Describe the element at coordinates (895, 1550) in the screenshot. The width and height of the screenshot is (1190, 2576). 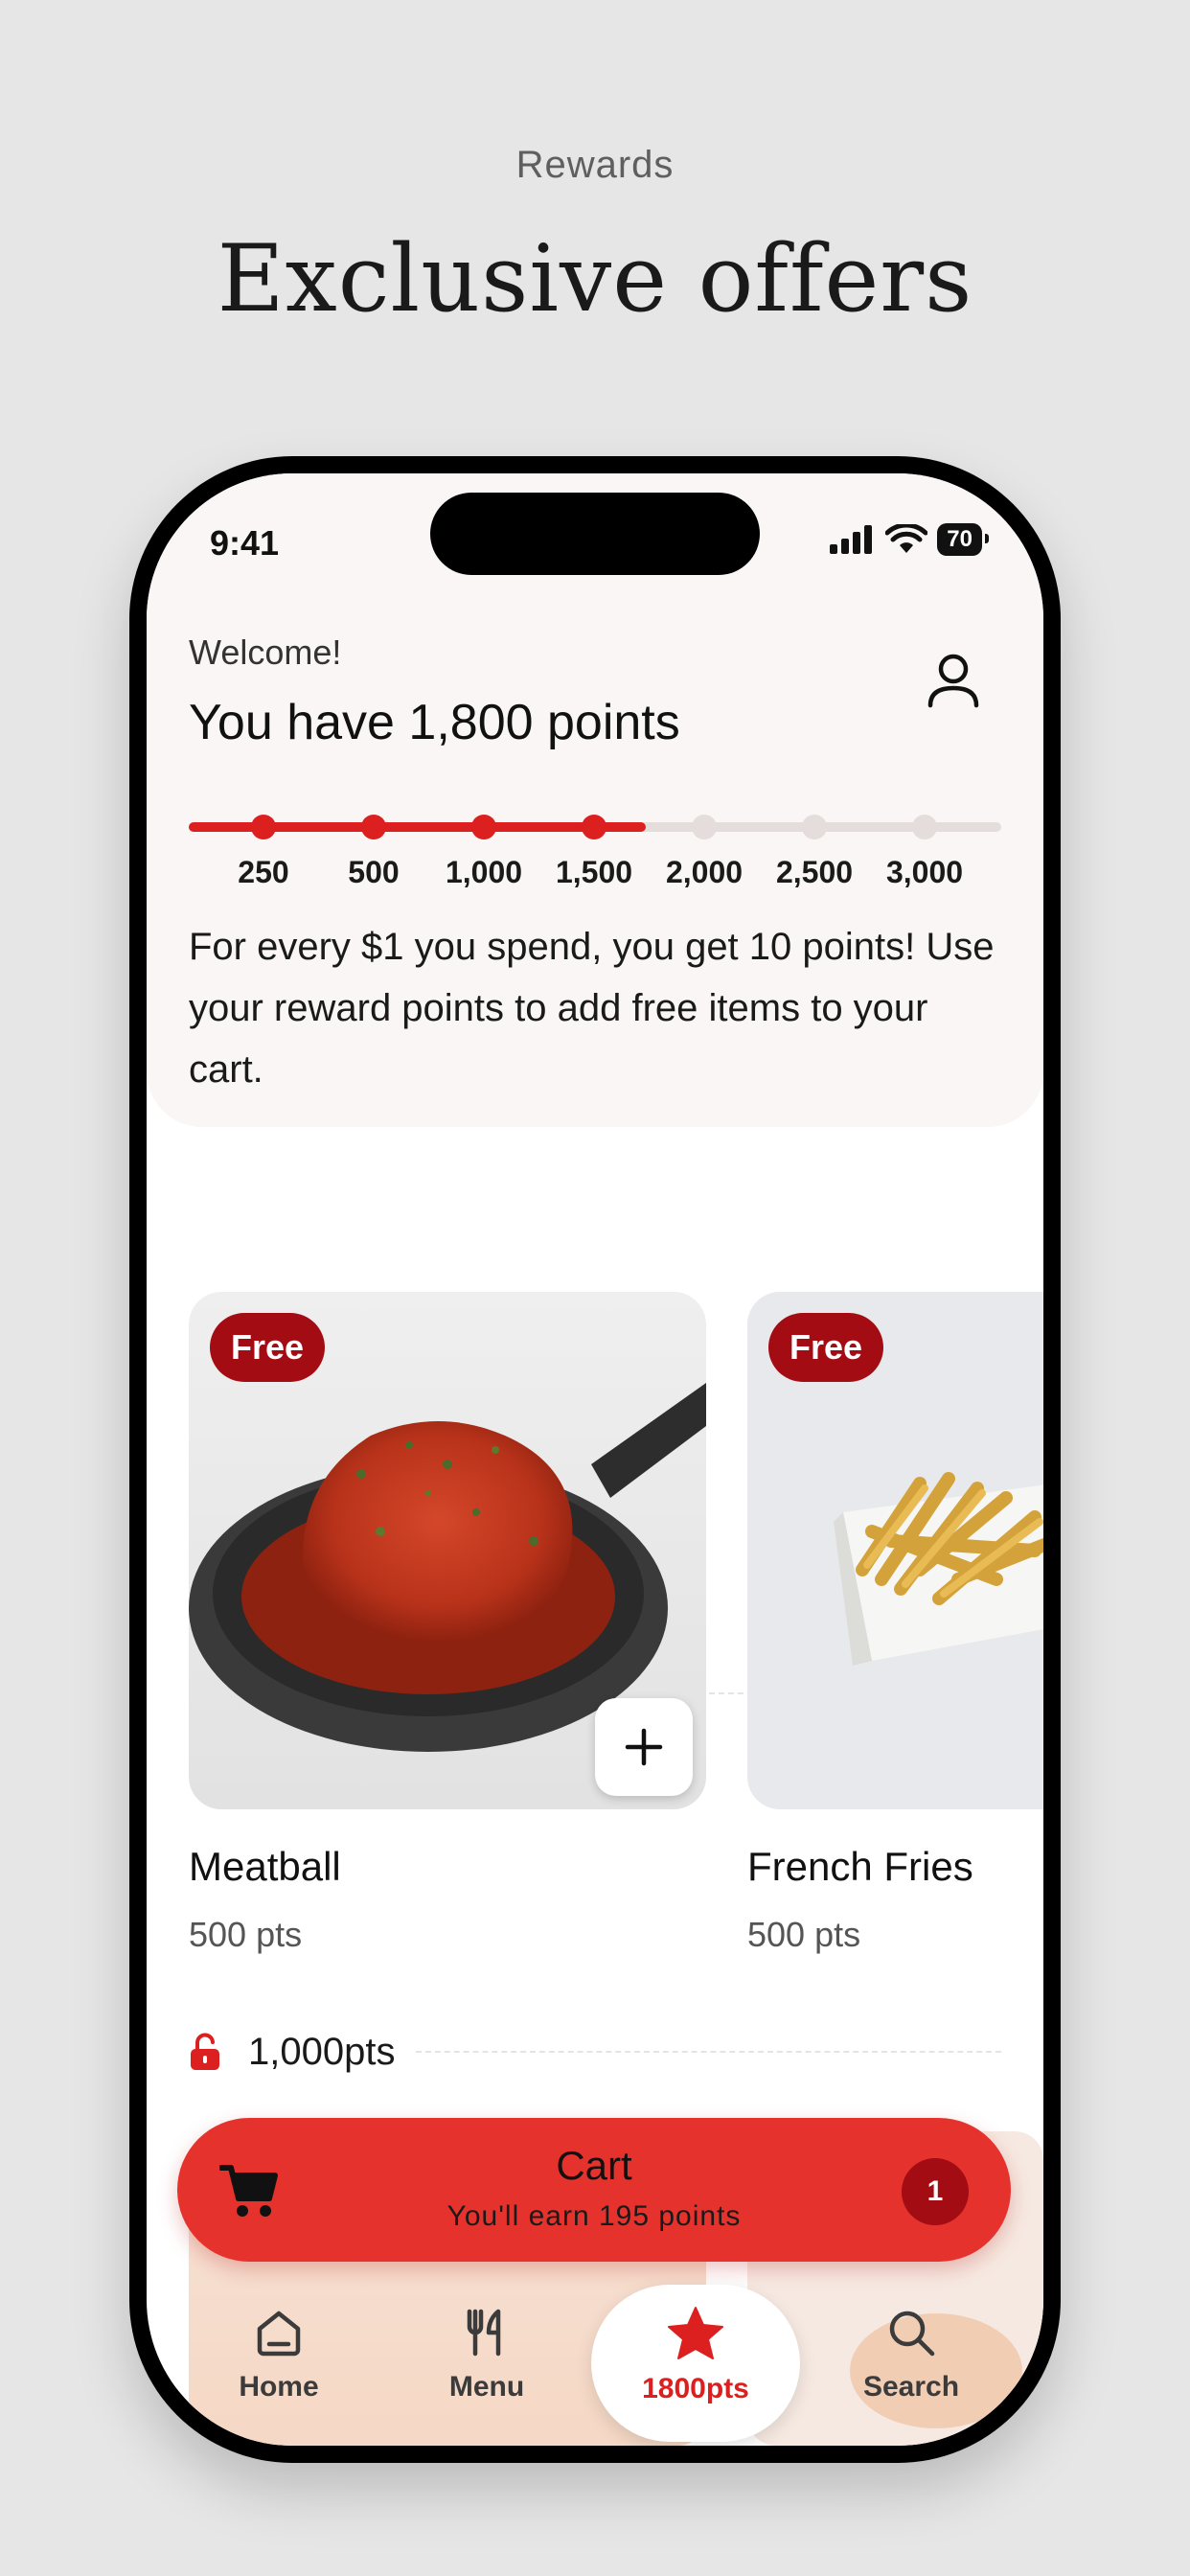
I see `french-fries-image: Free` at that location.